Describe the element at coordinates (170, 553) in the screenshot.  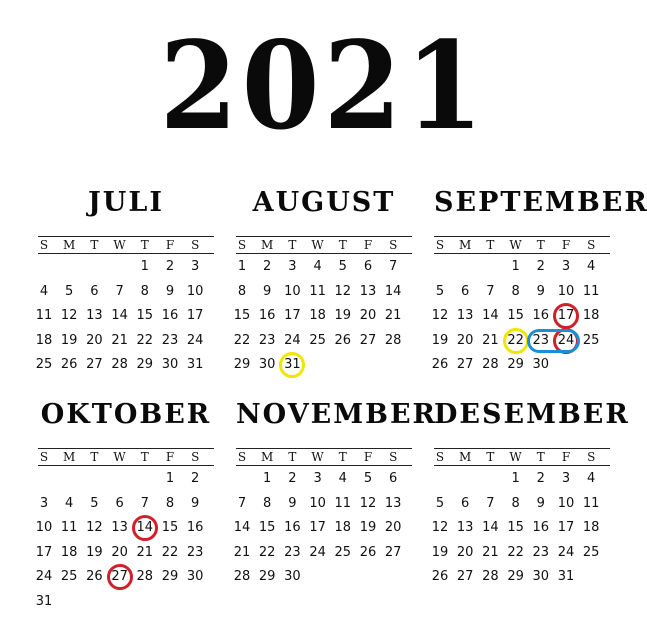
I see `day-cell: 22` at that location.